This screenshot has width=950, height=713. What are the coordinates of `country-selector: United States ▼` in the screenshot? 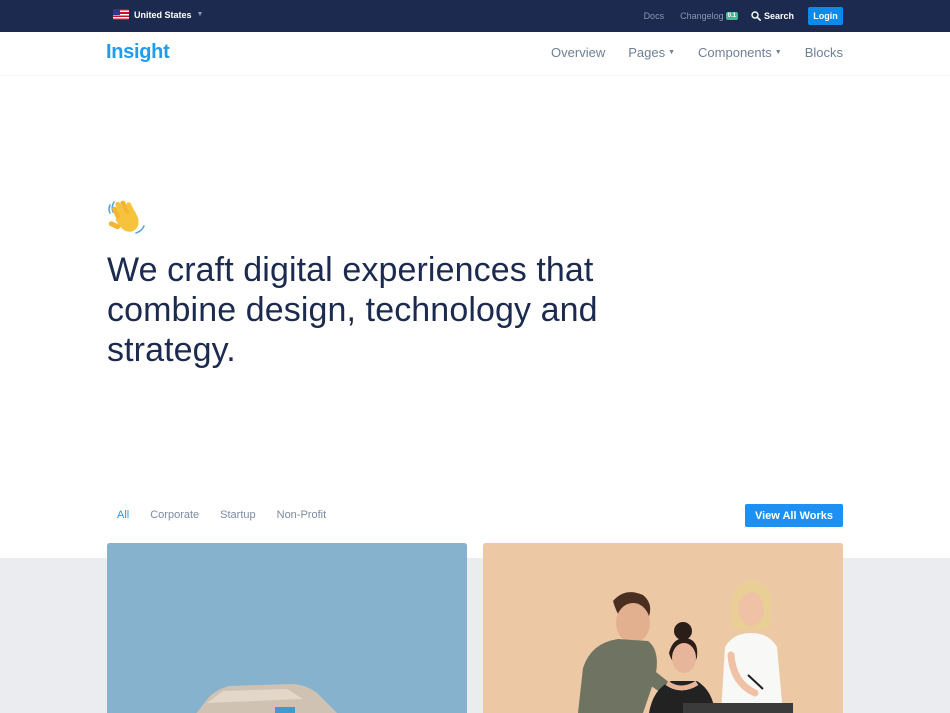 It's located at (158, 14).